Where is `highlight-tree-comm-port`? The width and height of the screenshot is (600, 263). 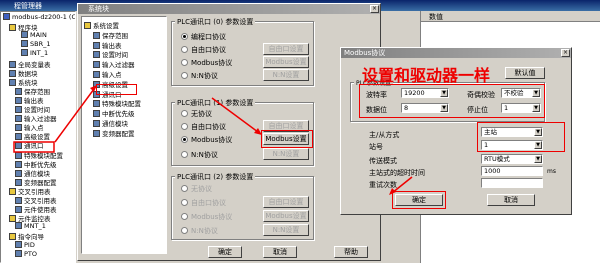 highlight-tree-comm-port is located at coordinates (34, 147).